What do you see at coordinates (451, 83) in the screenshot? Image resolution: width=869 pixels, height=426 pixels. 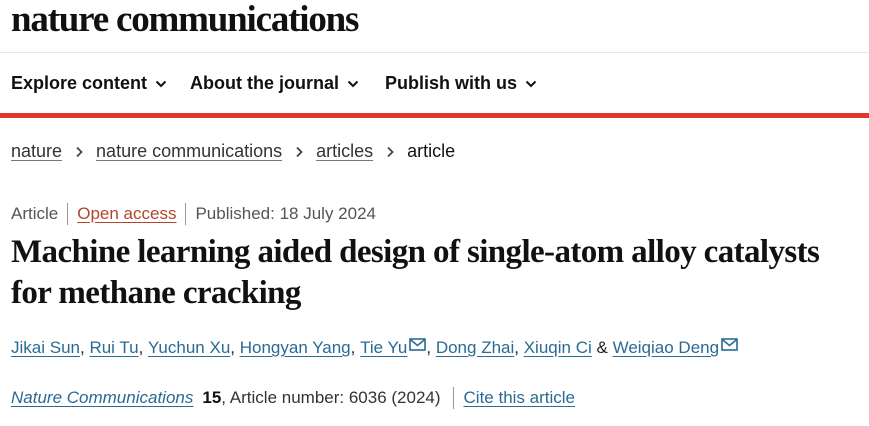 I see `nav-label: Publish with us` at bounding box center [451, 83].